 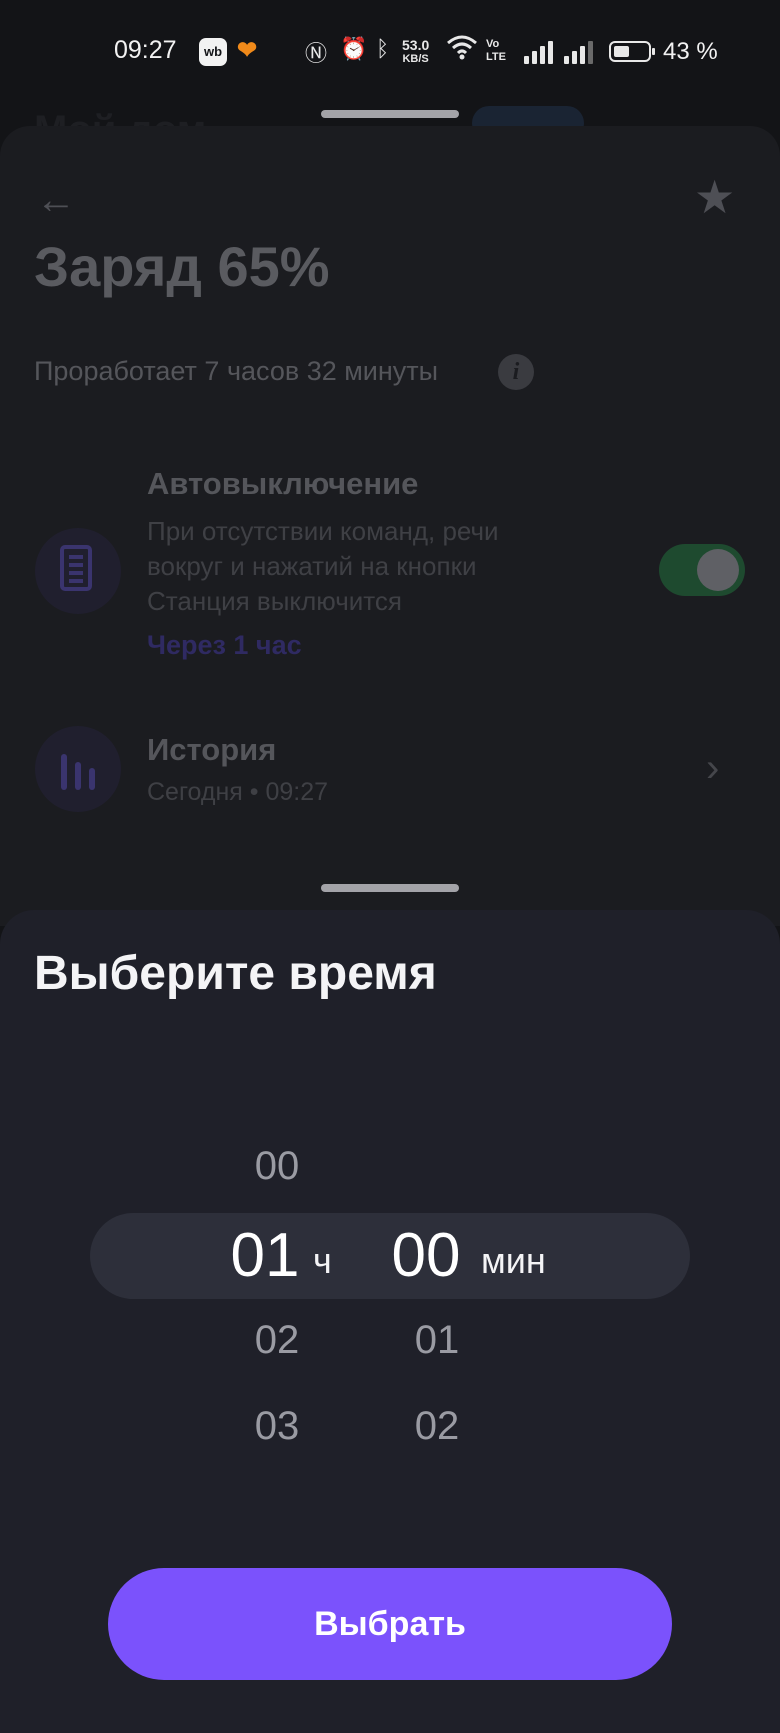 I want to click on auto-off-toggle, so click(x=702, y=570).